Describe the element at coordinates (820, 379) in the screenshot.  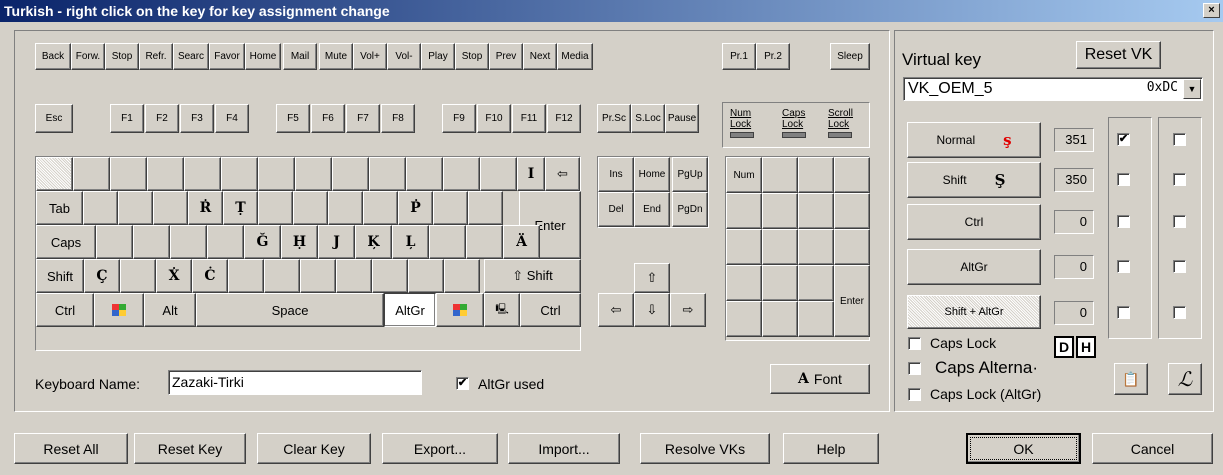
I see `font-button: A Font` at that location.